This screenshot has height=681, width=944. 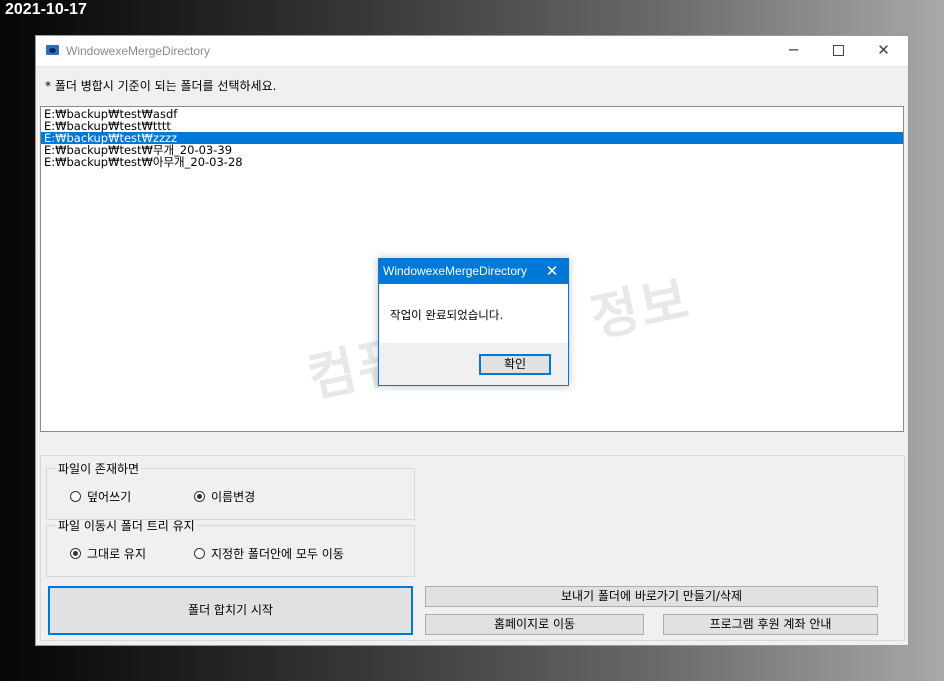 I want to click on keep-tree-radio-label: 그대로 유지, so click(x=117, y=554).